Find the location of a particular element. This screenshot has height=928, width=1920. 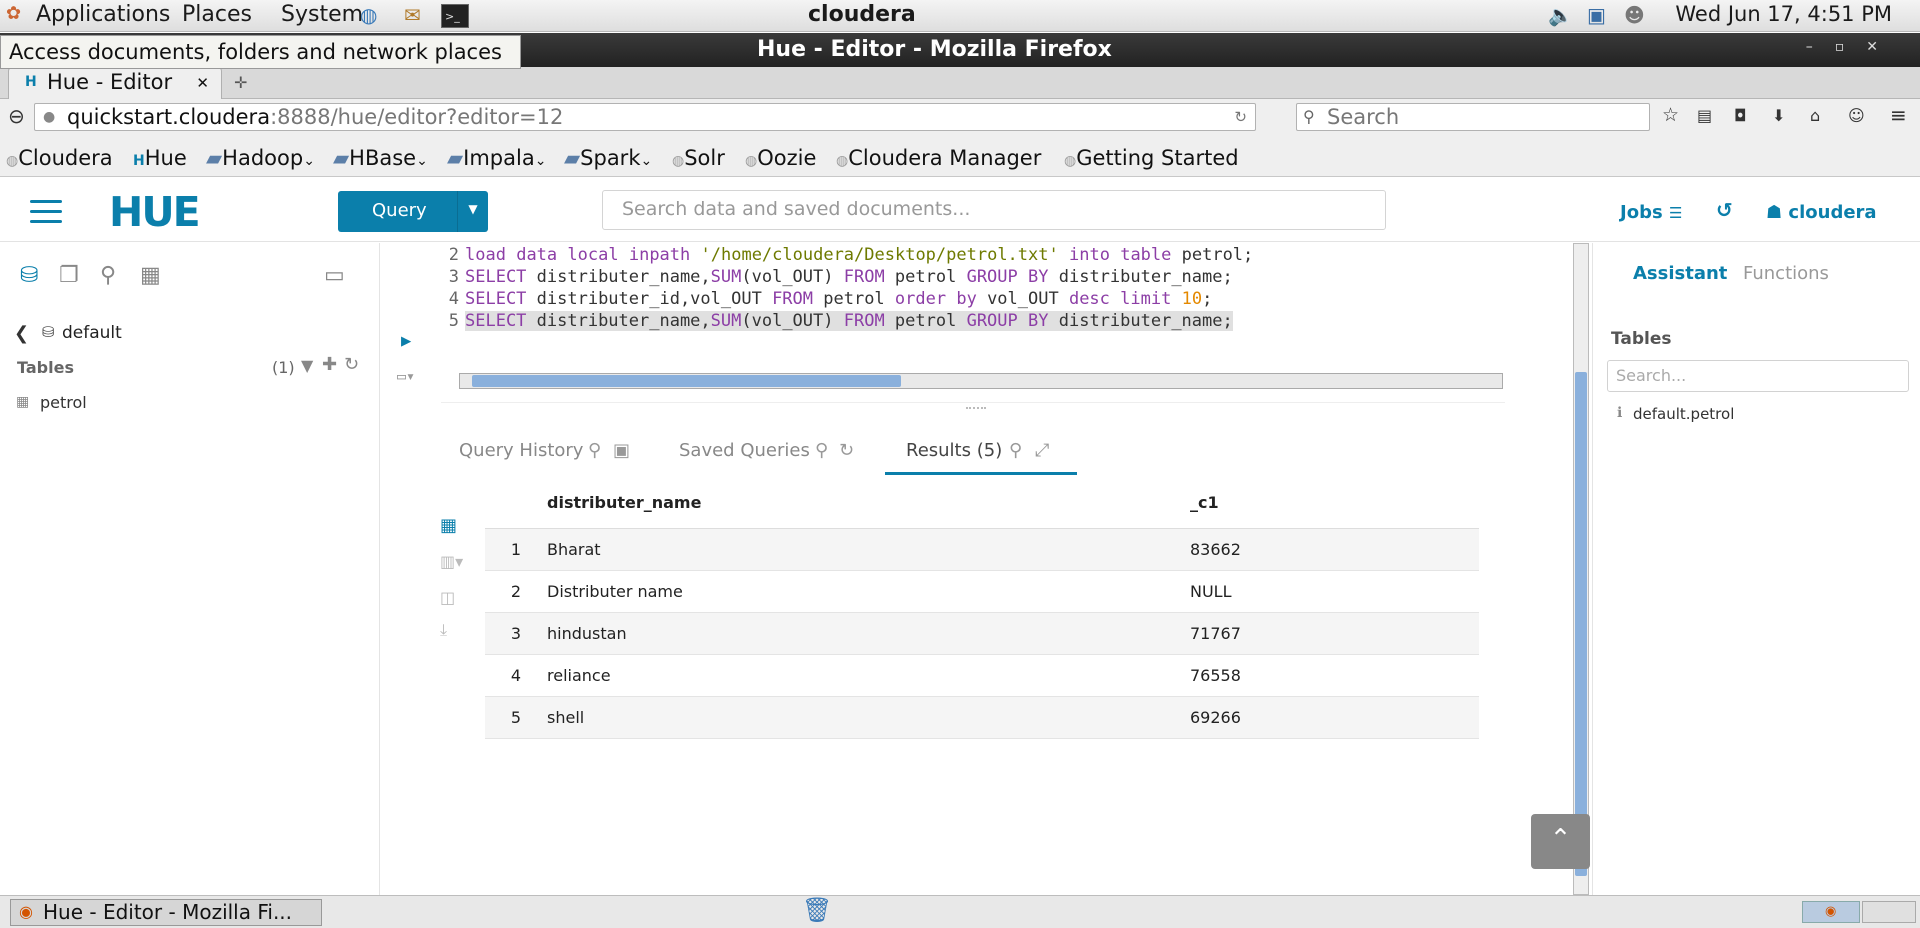

assistant-table-item: default.petrol is located at coordinates (1683, 414).